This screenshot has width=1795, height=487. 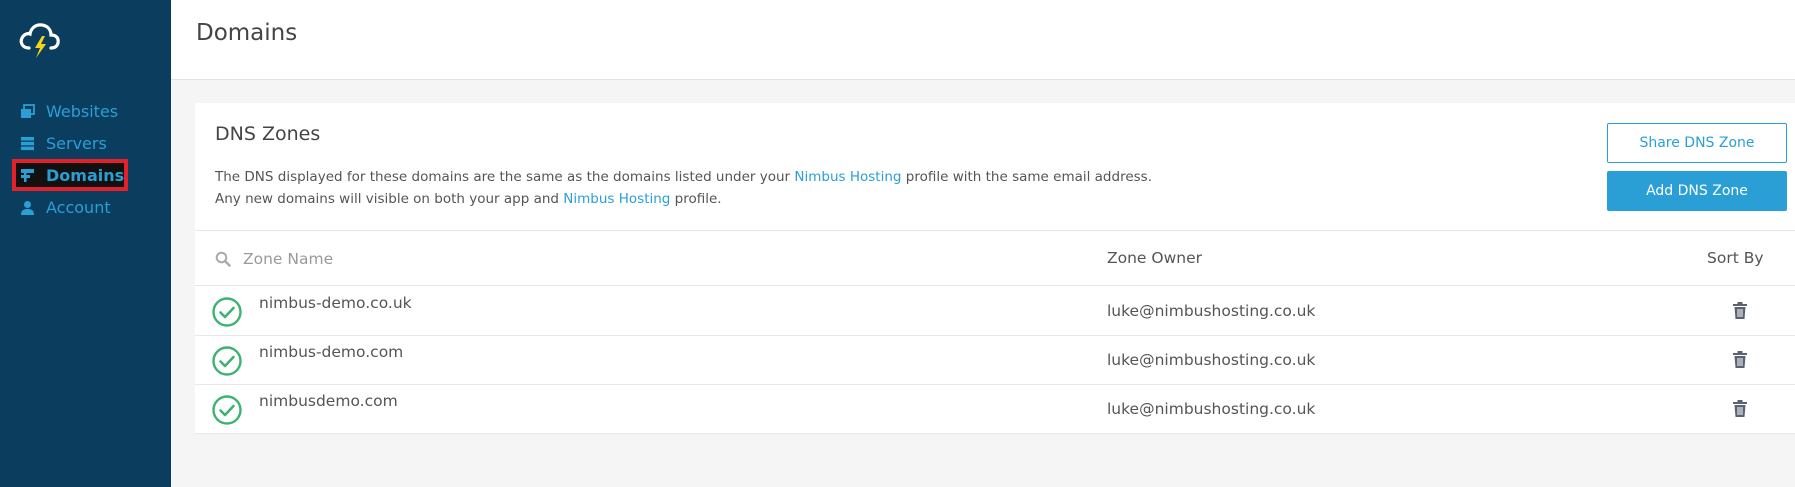 What do you see at coordinates (268, 134) in the screenshot?
I see `card-title: DNS Zones` at bounding box center [268, 134].